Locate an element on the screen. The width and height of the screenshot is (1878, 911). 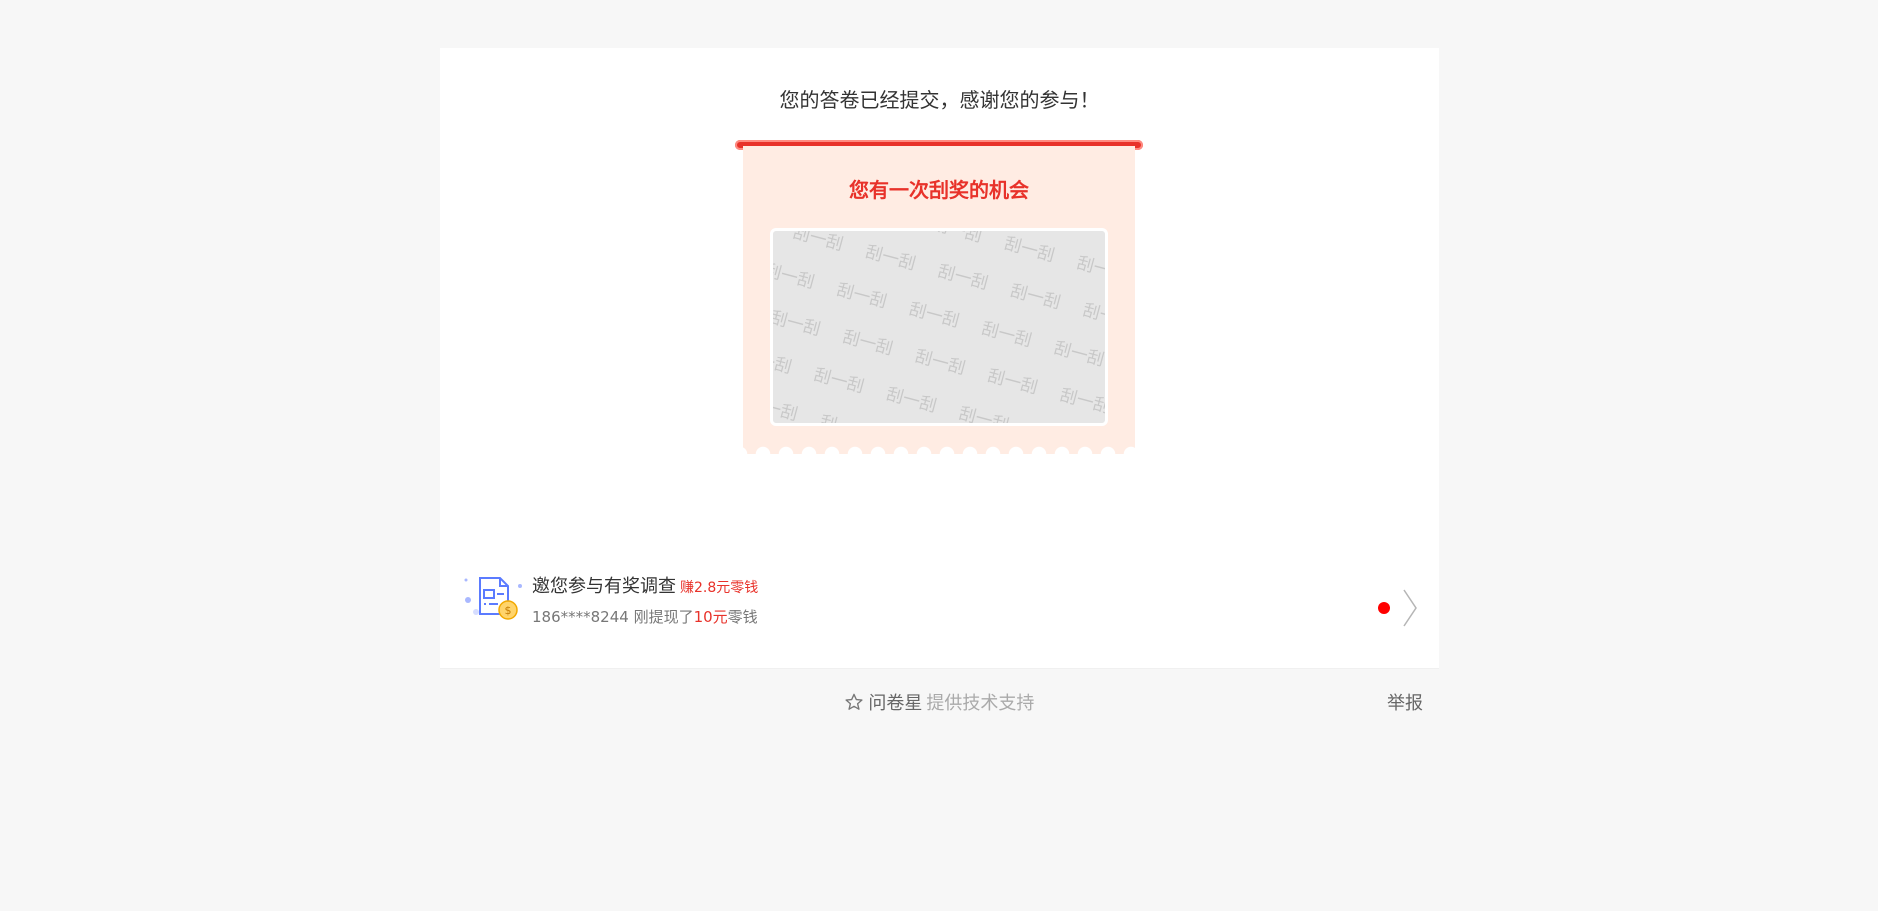
survey-money-icon: $ is located at coordinates (493, 598).